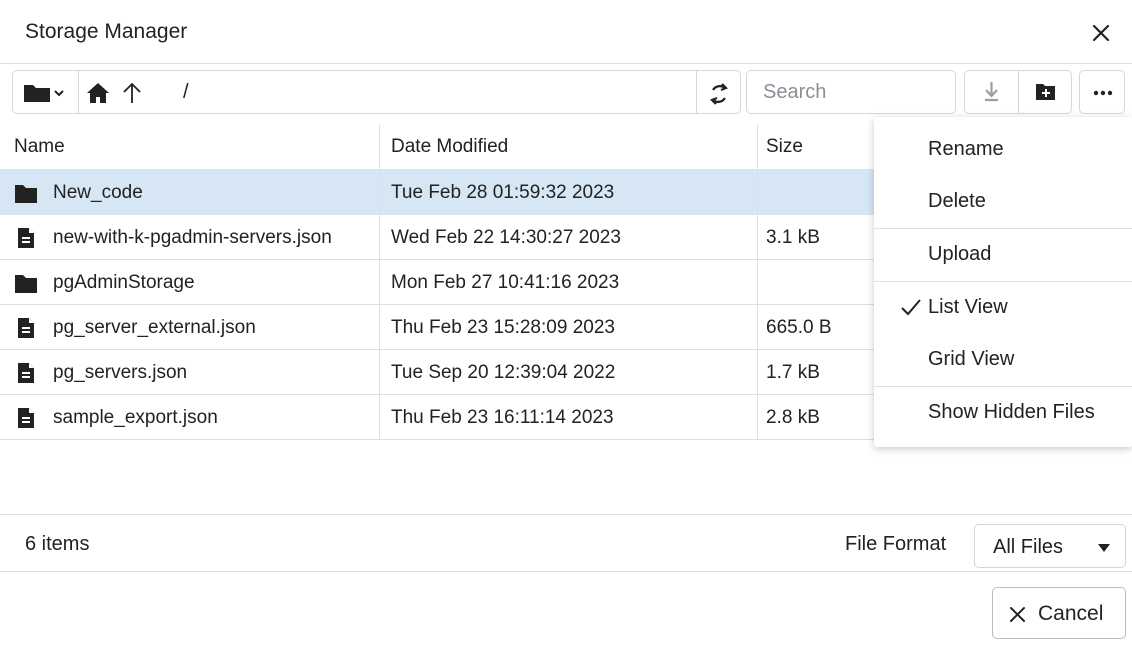 This screenshot has width=1132, height=649. I want to click on cell-name: New_code, so click(190, 192).